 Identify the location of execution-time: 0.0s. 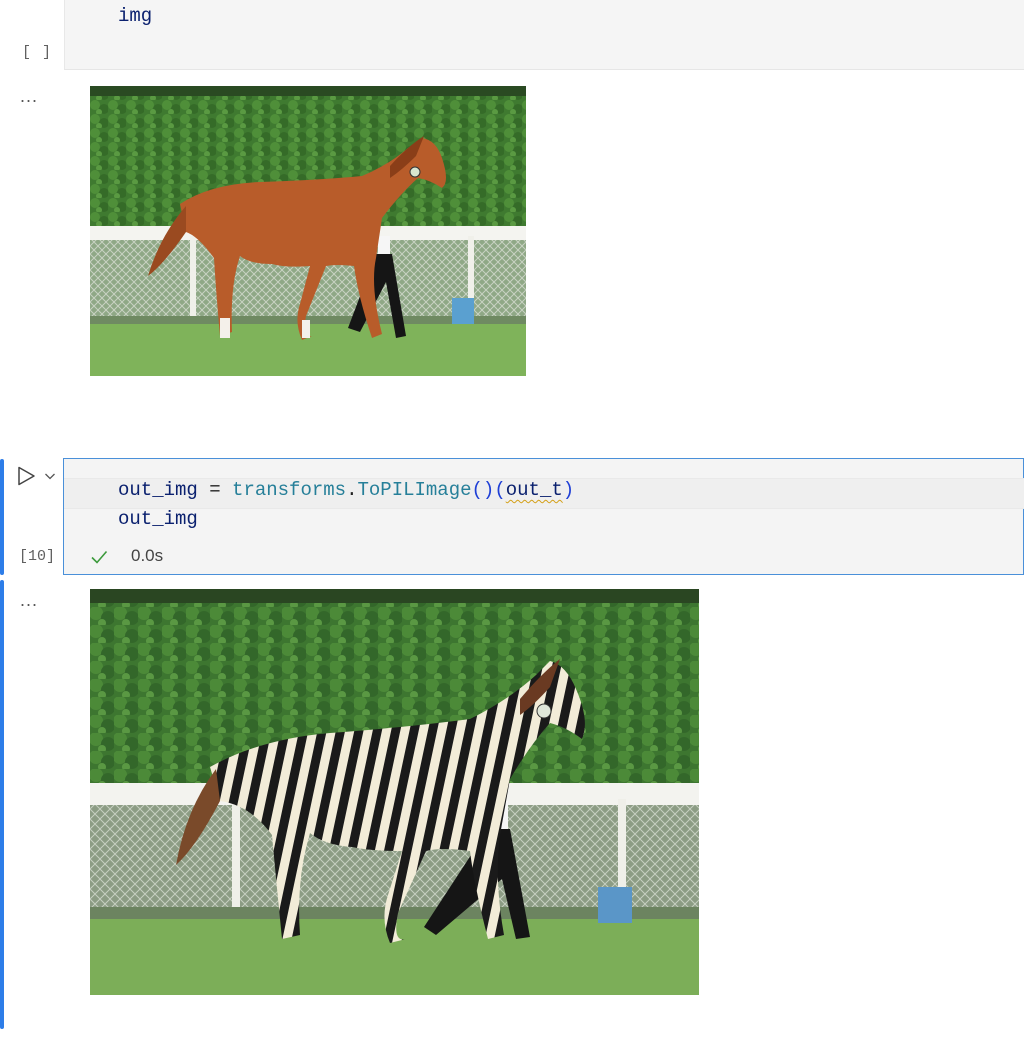
(147, 555).